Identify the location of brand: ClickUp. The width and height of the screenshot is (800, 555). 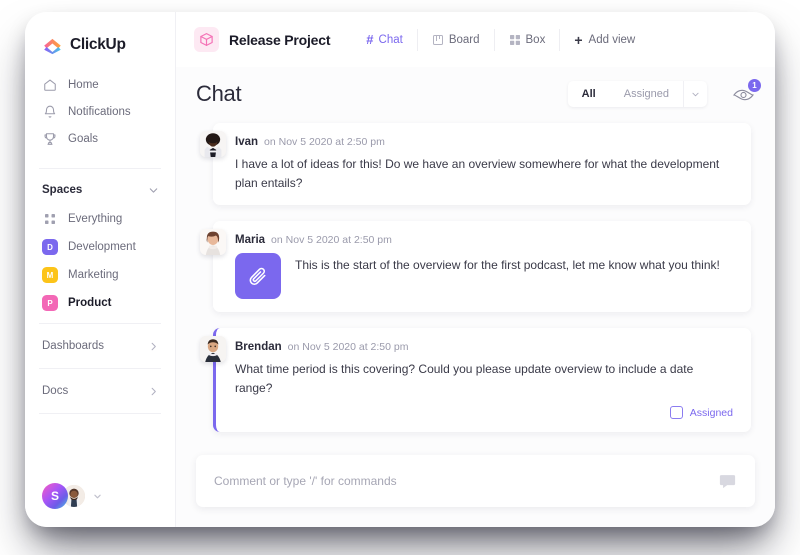
(100, 40).